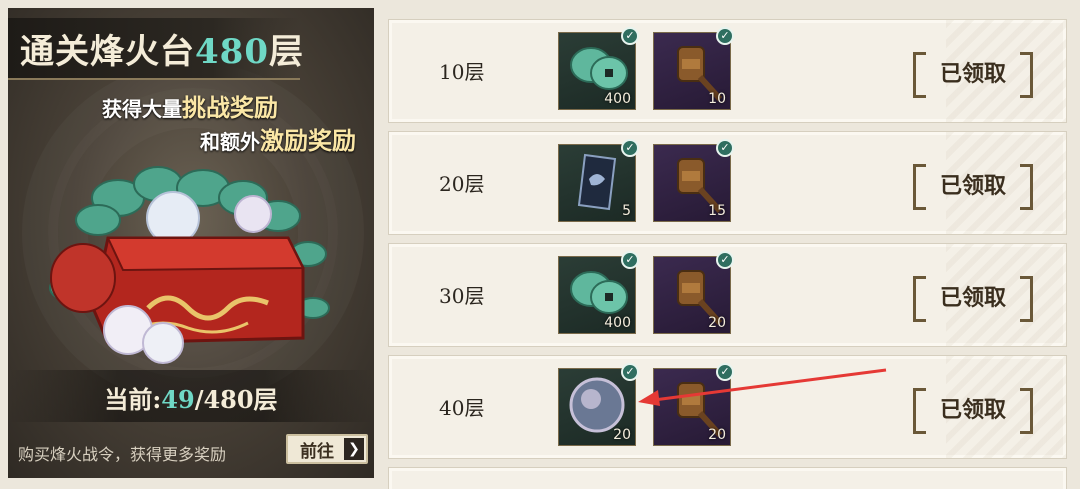 The width and height of the screenshot is (1080, 489). I want to click on reward-row: 10层 400 ✓ 10 ✓ 已领取, so click(727, 71).